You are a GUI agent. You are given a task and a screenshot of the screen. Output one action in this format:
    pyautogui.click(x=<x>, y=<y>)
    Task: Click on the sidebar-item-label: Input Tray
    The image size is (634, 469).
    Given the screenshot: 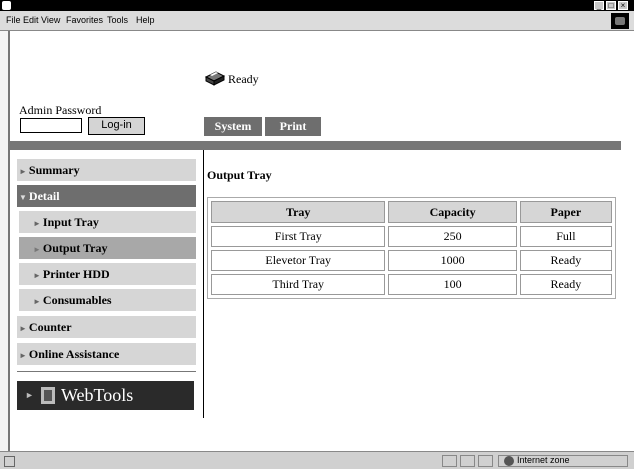 What is the action you would take?
    pyautogui.click(x=70, y=222)
    